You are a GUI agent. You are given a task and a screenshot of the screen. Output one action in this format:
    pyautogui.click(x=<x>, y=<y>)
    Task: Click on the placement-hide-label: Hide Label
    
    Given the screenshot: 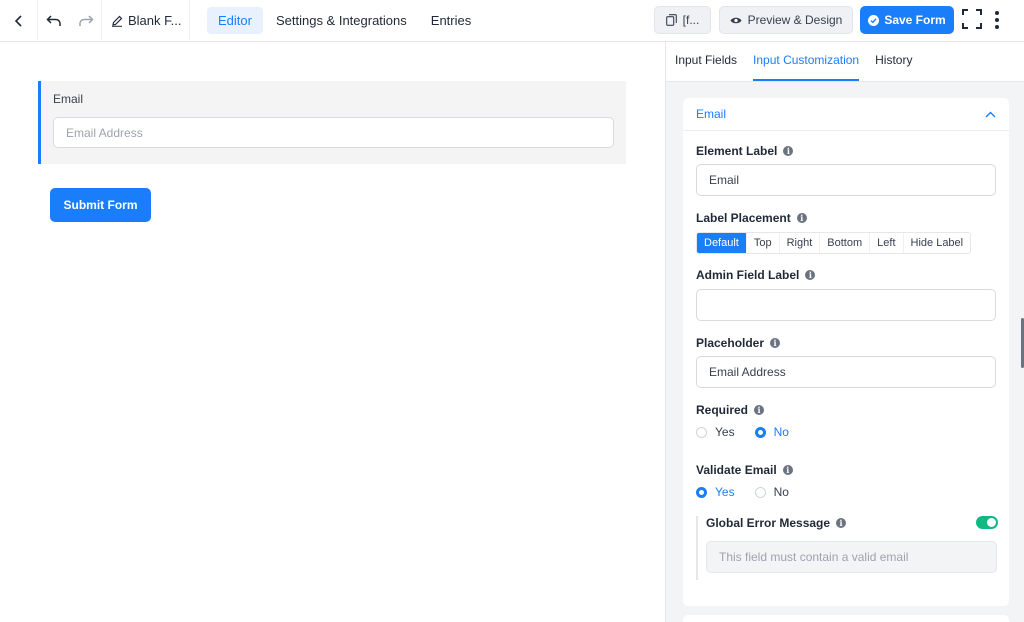 What is the action you would take?
    pyautogui.click(x=937, y=243)
    